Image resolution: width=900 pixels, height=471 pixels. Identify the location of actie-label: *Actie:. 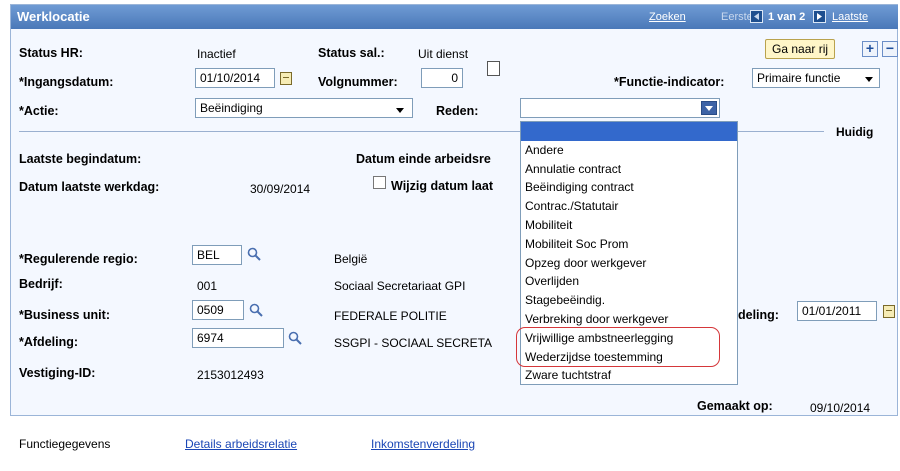
(39, 111).